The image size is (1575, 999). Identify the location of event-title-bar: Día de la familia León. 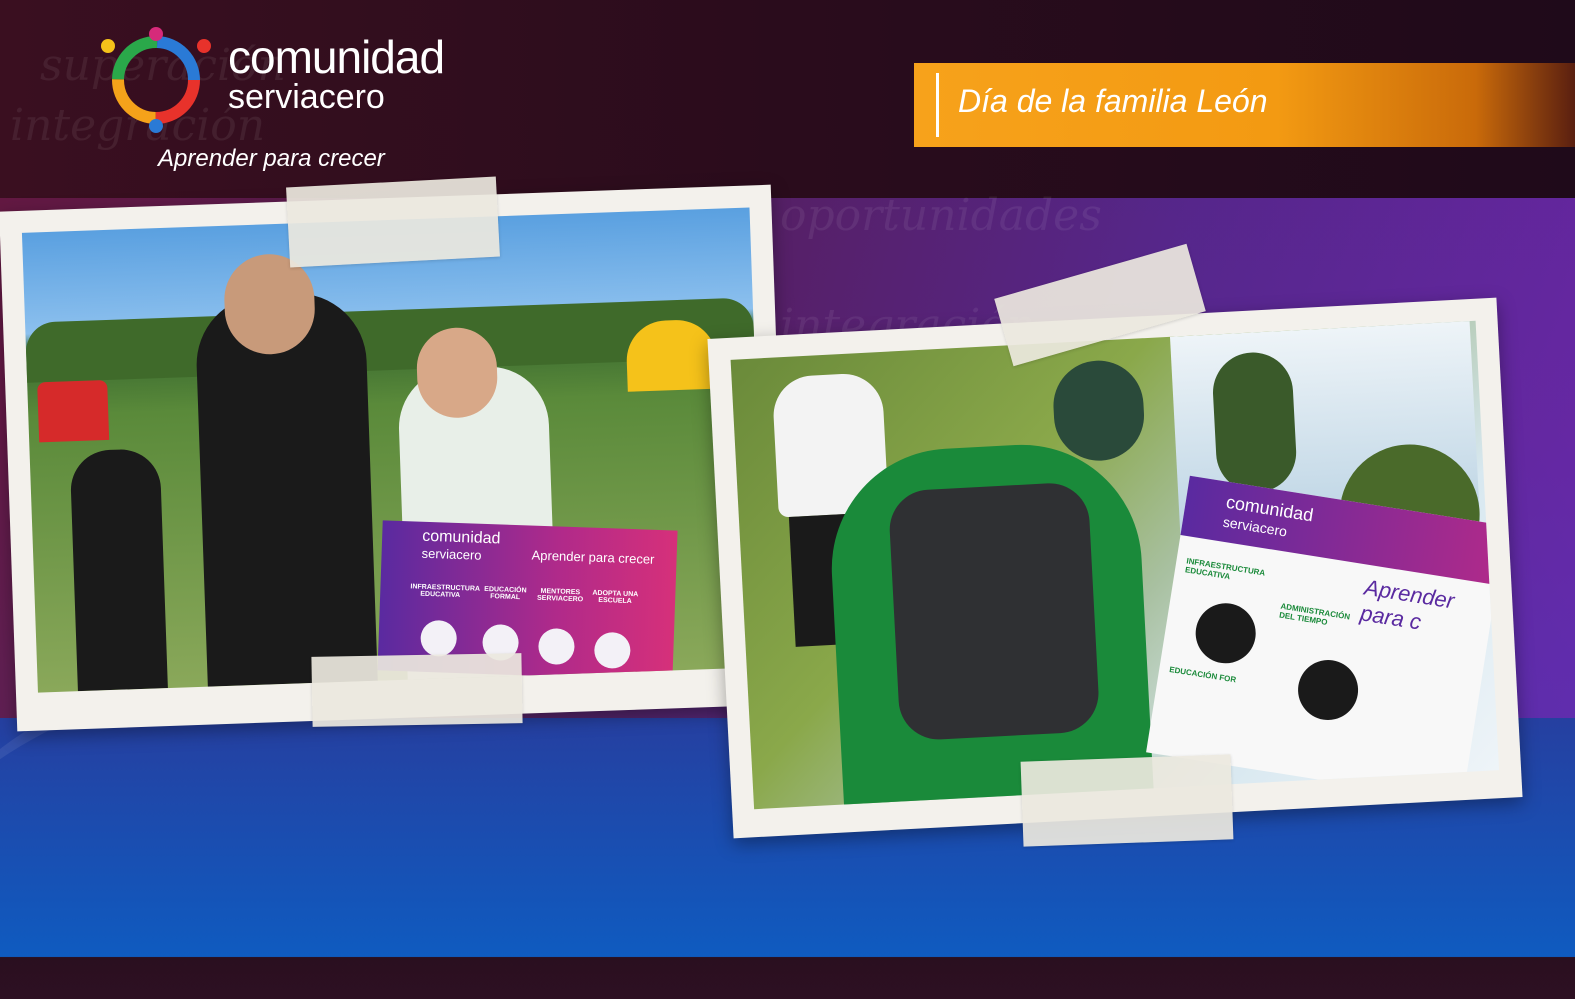
(1244, 105).